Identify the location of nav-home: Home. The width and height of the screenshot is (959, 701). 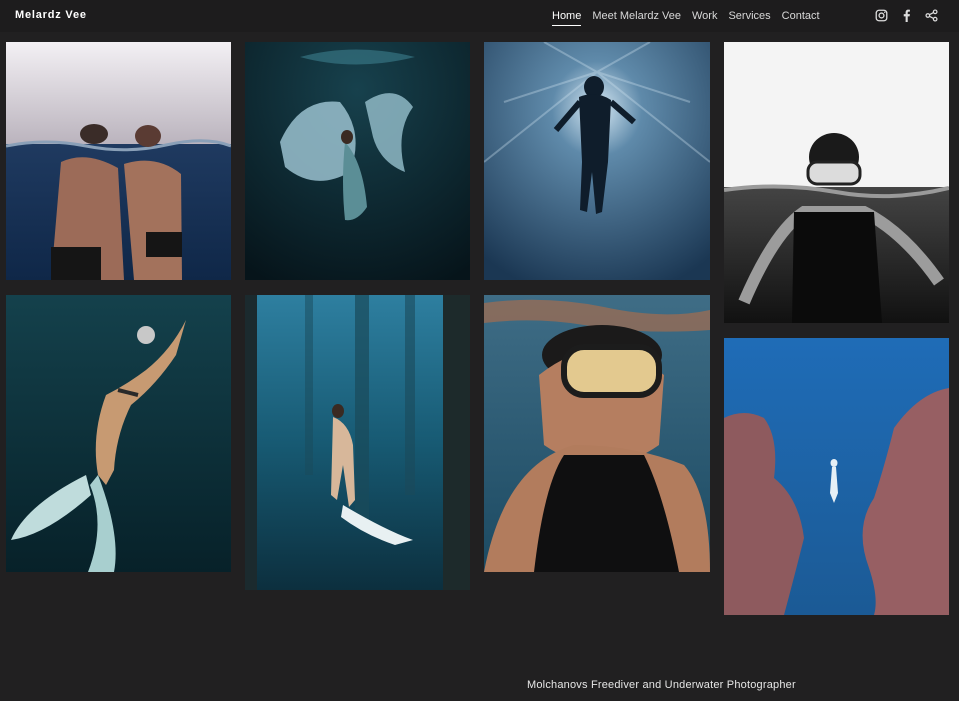
(567, 17).